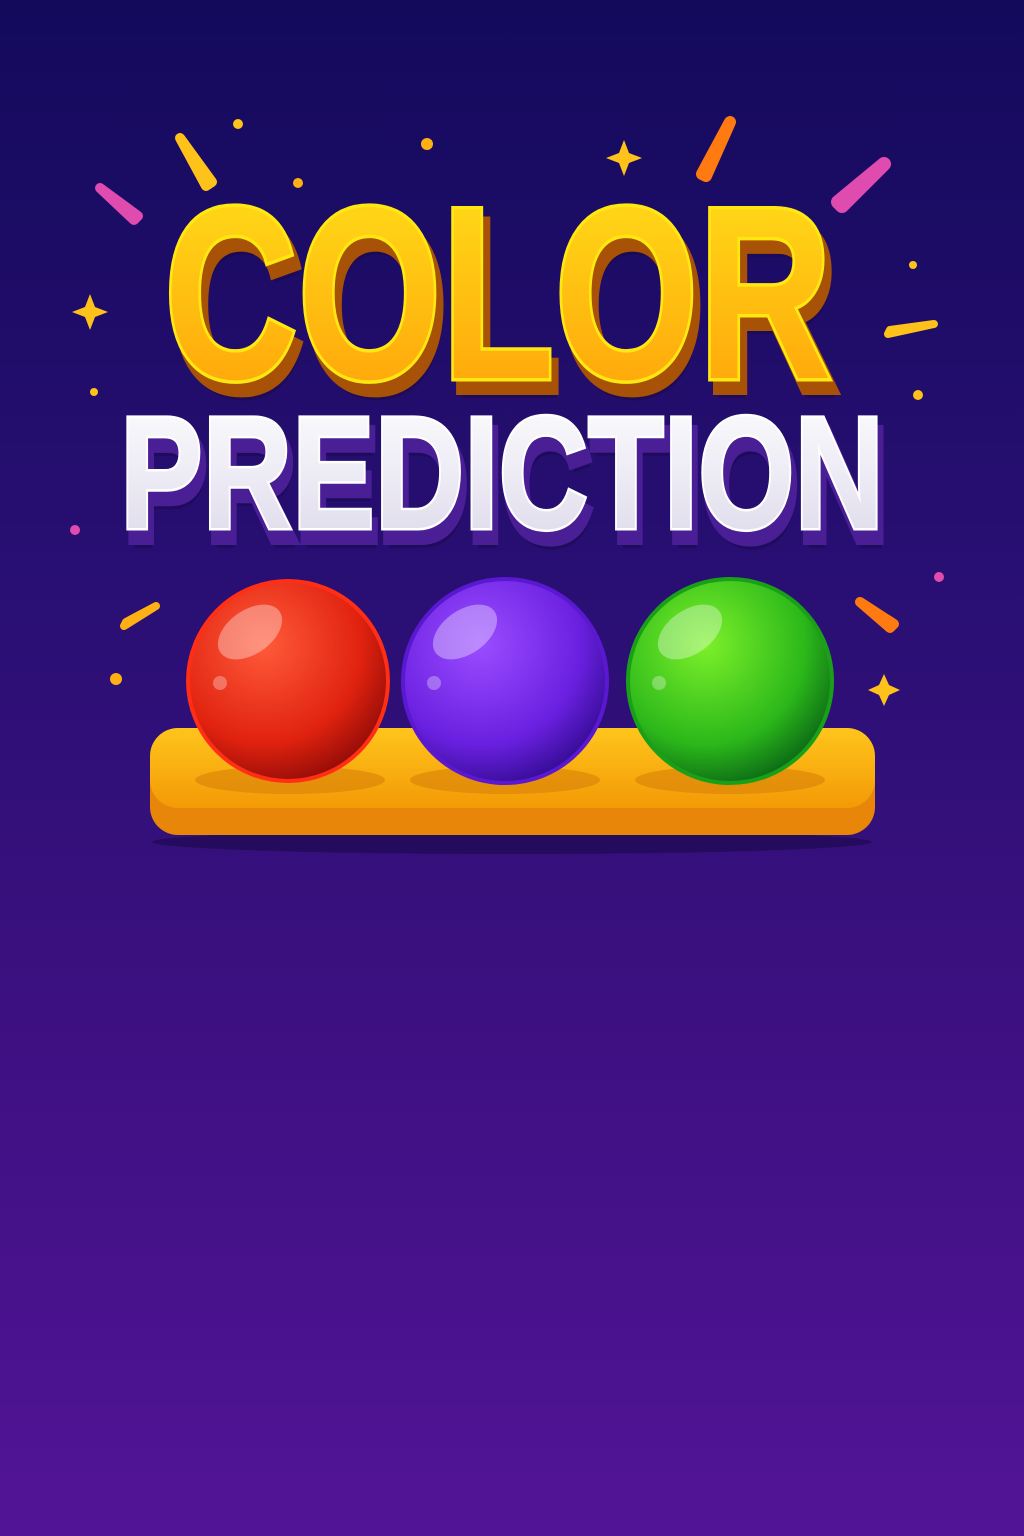 The width and height of the screenshot is (1024, 1536). Describe the element at coordinates (730, 681) in the screenshot. I see `ball-green` at that location.